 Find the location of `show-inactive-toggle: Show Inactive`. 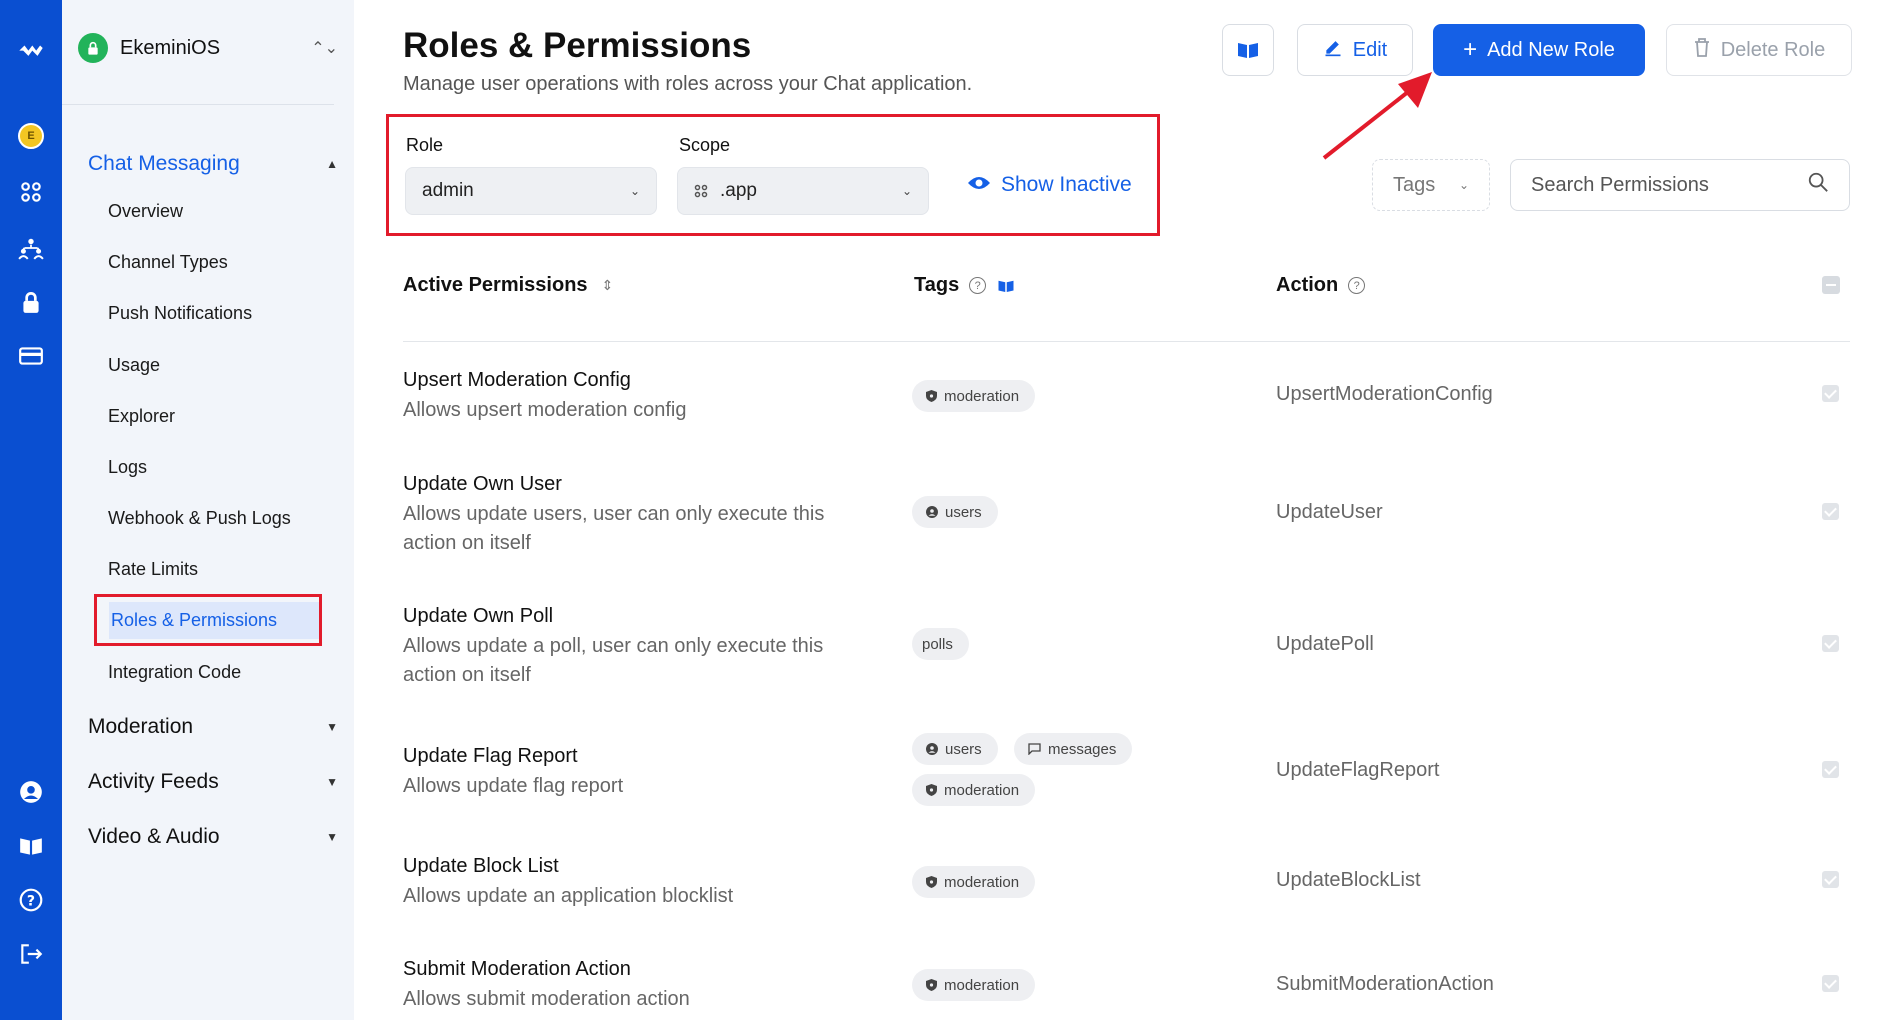

show-inactive-toggle: Show Inactive is located at coordinates (1049, 185).